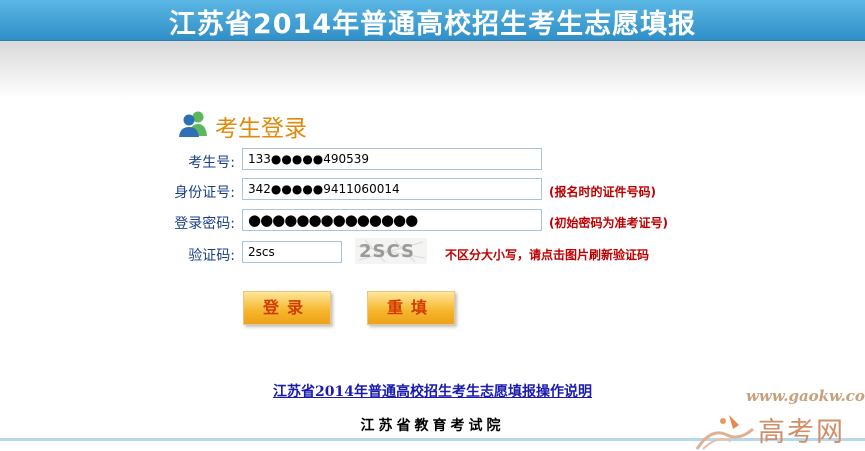  Describe the element at coordinates (801, 432) in the screenshot. I see `watermark-name: 高考网` at that location.